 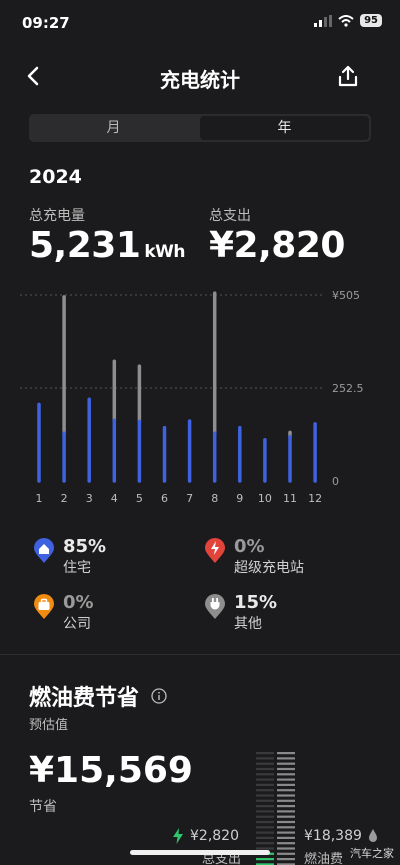 What do you see at coordinates (49, 725) in the screenshot?
I see `fuel-savings-subtitle: 预估值` at bounding box center [49, 725].